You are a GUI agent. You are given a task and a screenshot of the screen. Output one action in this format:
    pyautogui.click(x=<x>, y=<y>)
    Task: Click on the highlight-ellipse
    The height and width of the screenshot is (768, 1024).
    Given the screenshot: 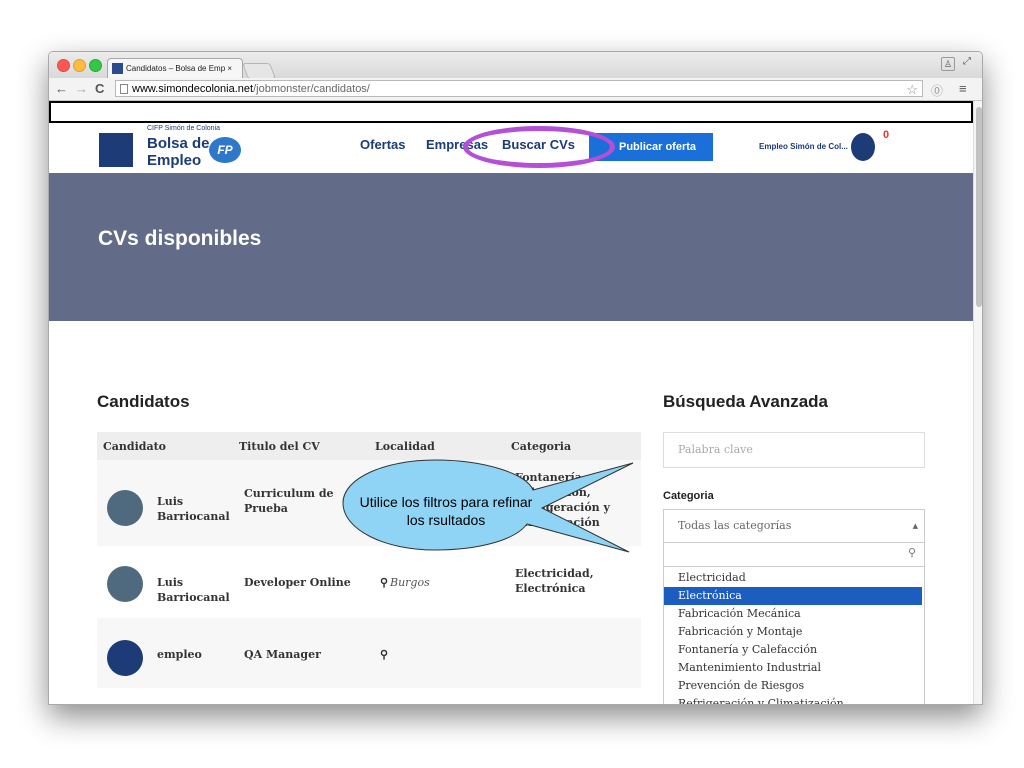 What is the action you would take?
    pyautogui.click(x=539, y=147)
    